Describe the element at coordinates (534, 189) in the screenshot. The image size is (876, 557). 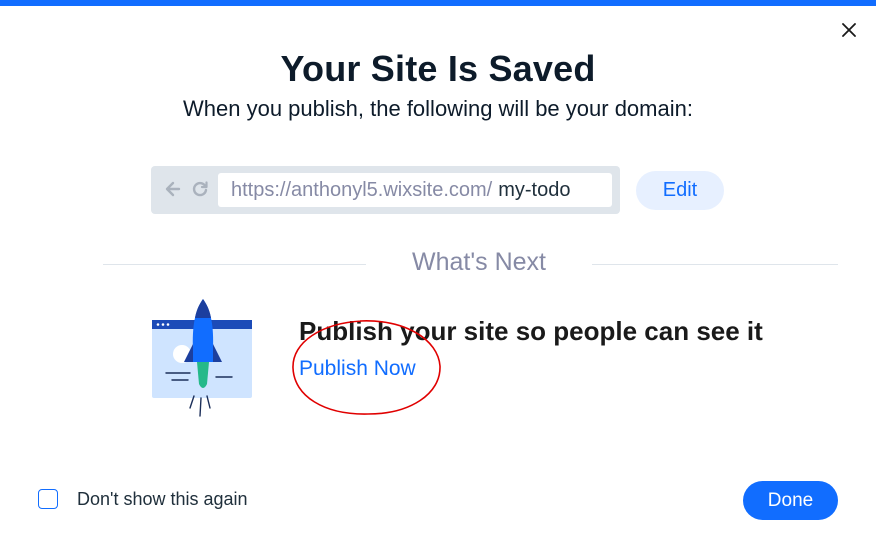
I see `domain-slug: my-todo` at that location.